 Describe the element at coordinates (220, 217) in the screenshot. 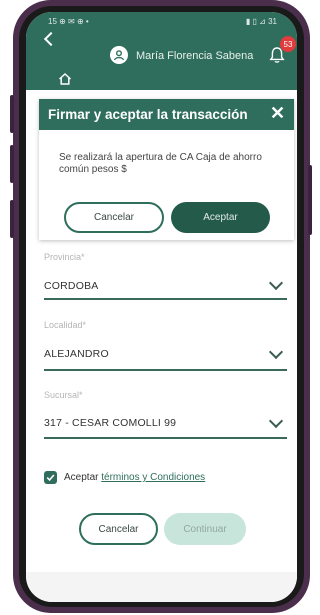

I see `dialog-accept-button: Aceptar` at that location.